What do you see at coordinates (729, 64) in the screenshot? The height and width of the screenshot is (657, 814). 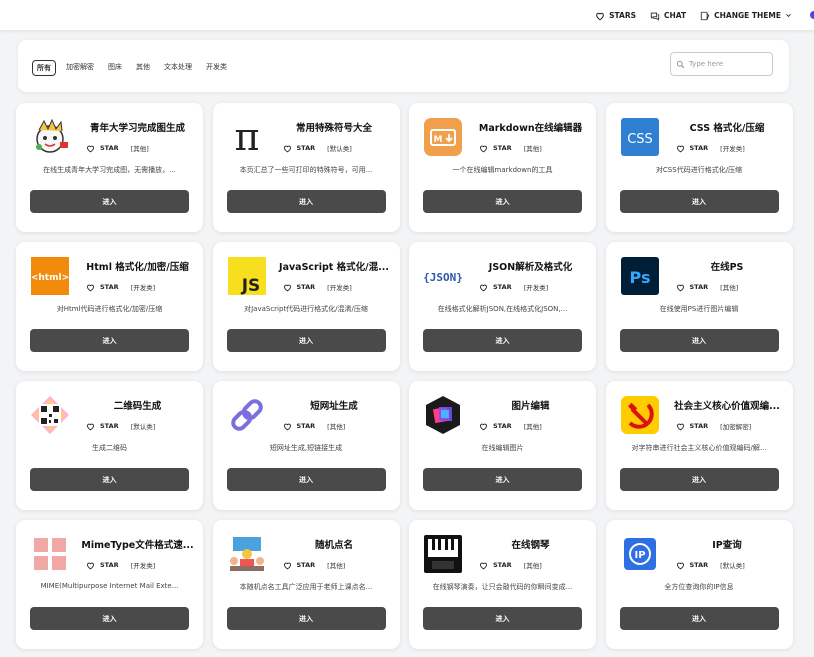 I see `search-input` at bounding box center [729, 64].